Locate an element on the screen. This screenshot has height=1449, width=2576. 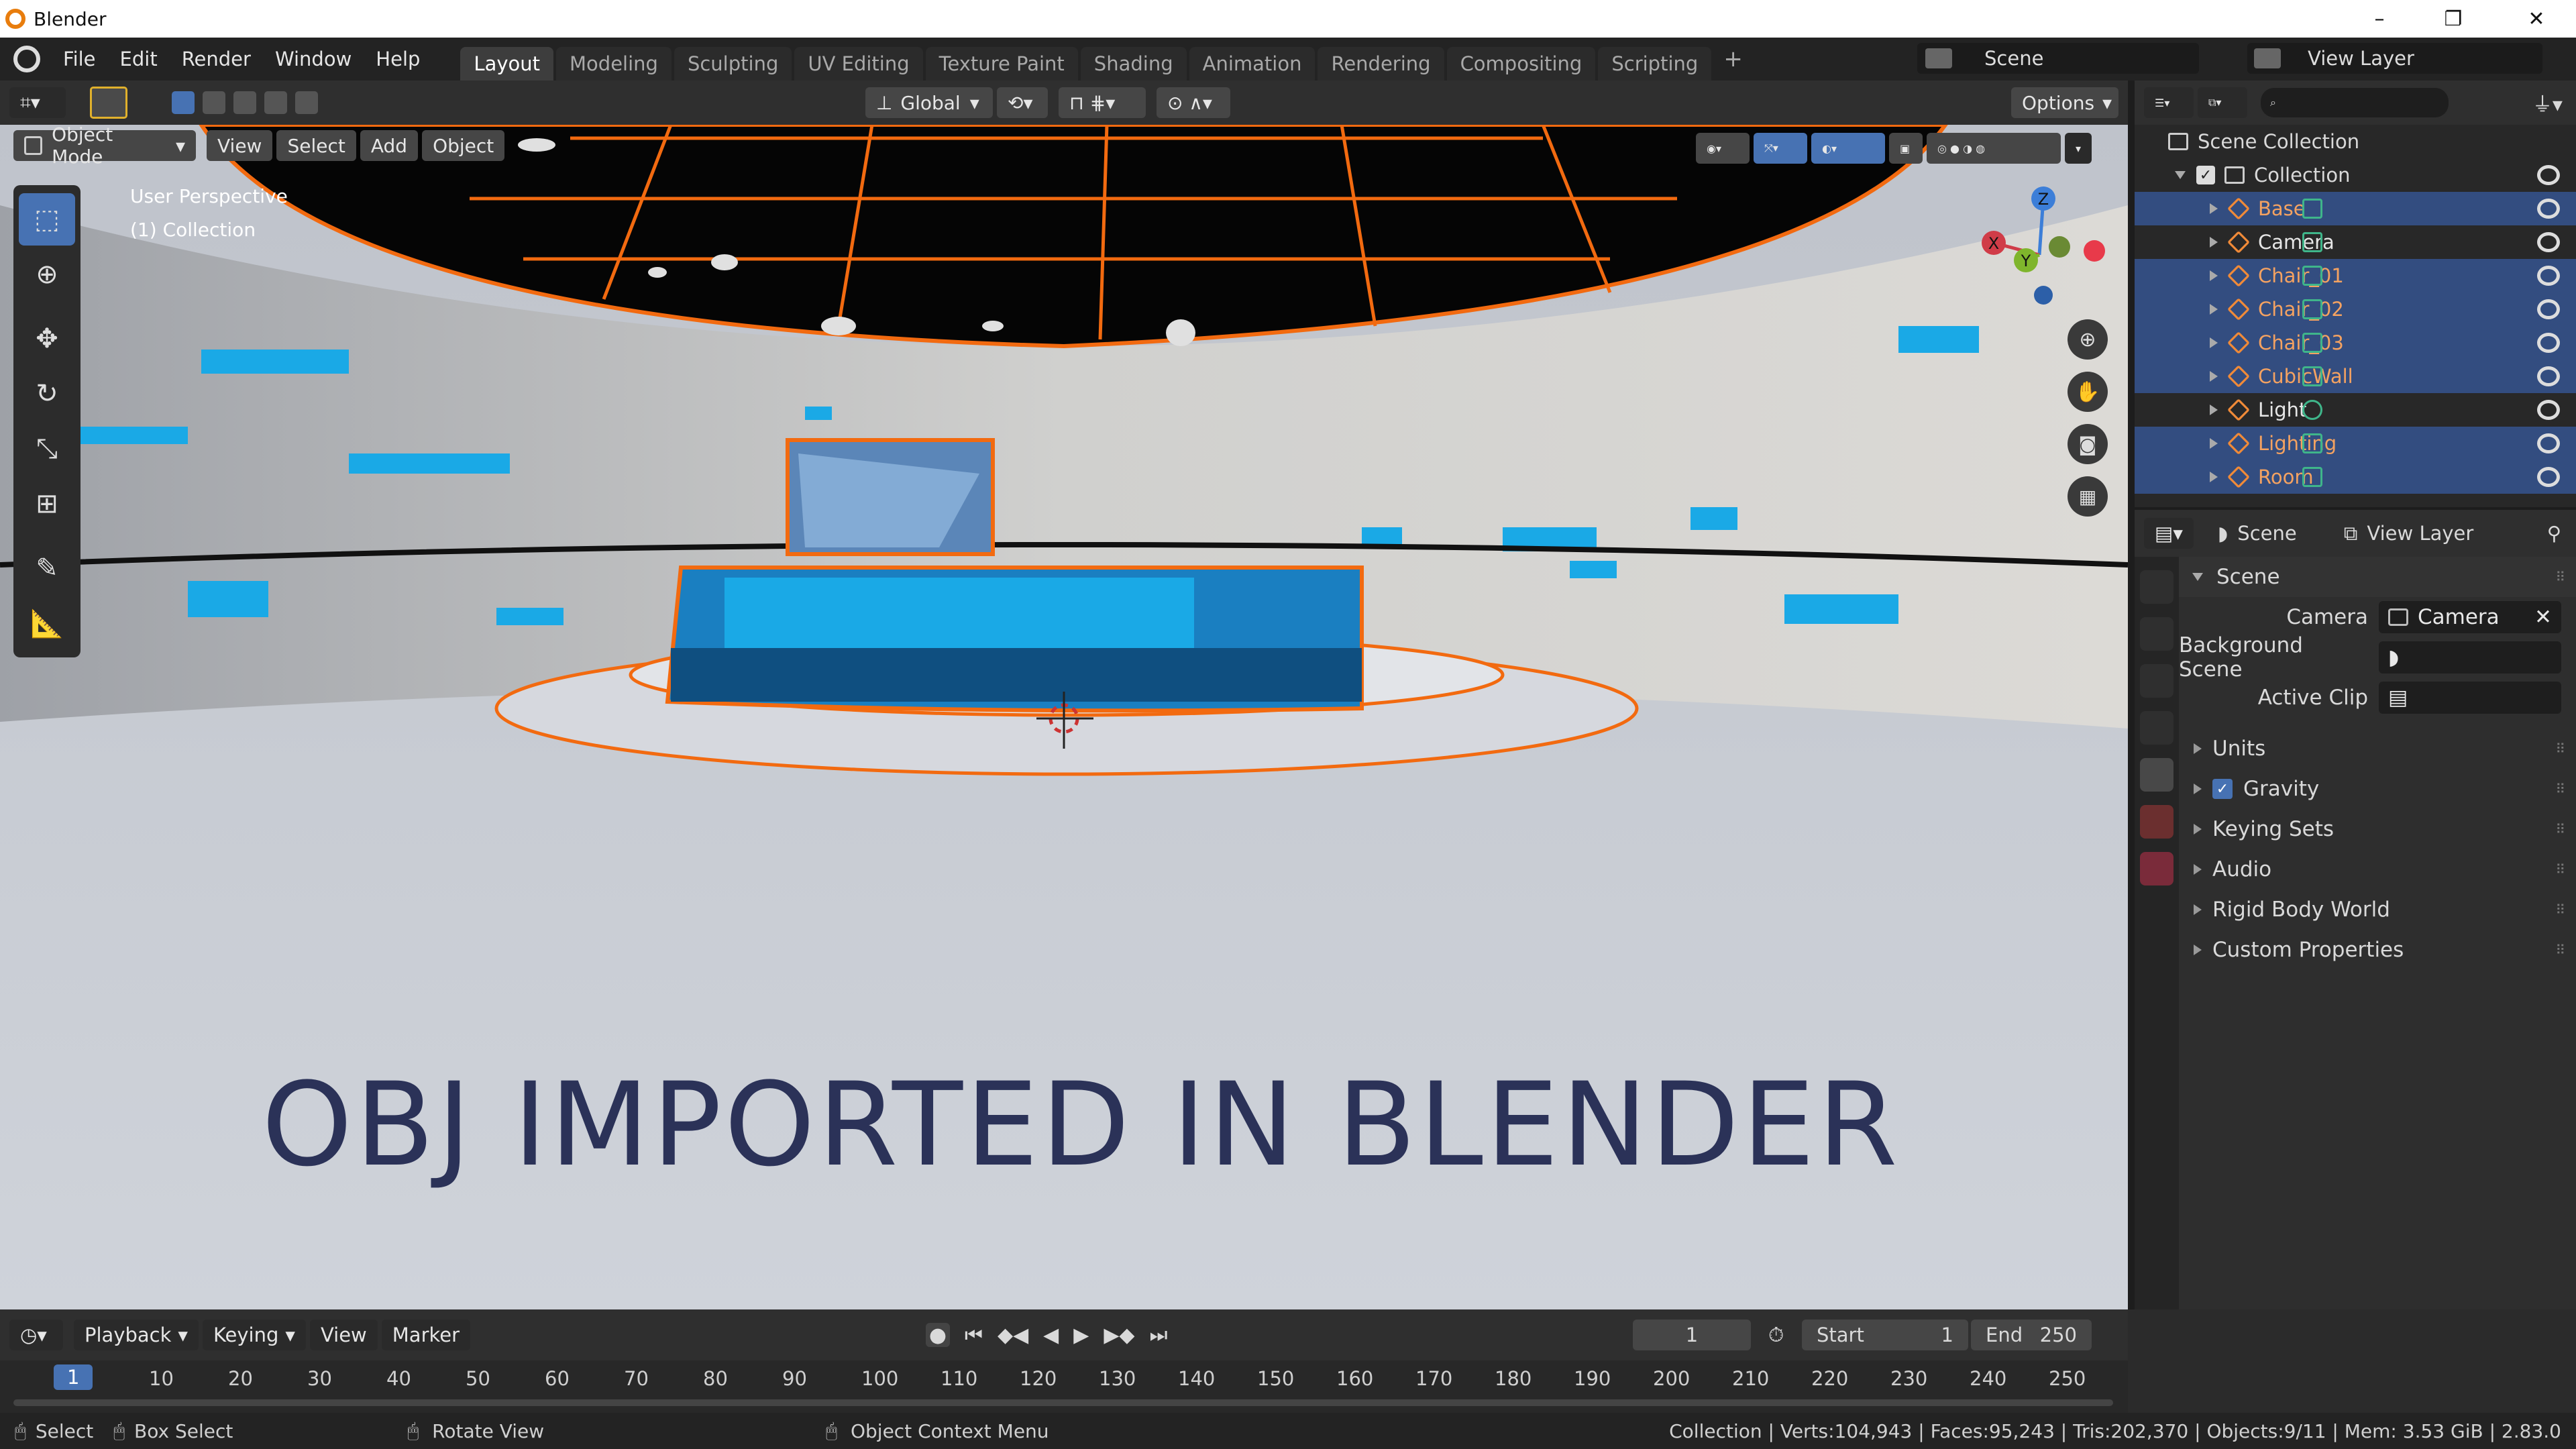
tab-shading: Shading is located at coordinates (1133, 63).